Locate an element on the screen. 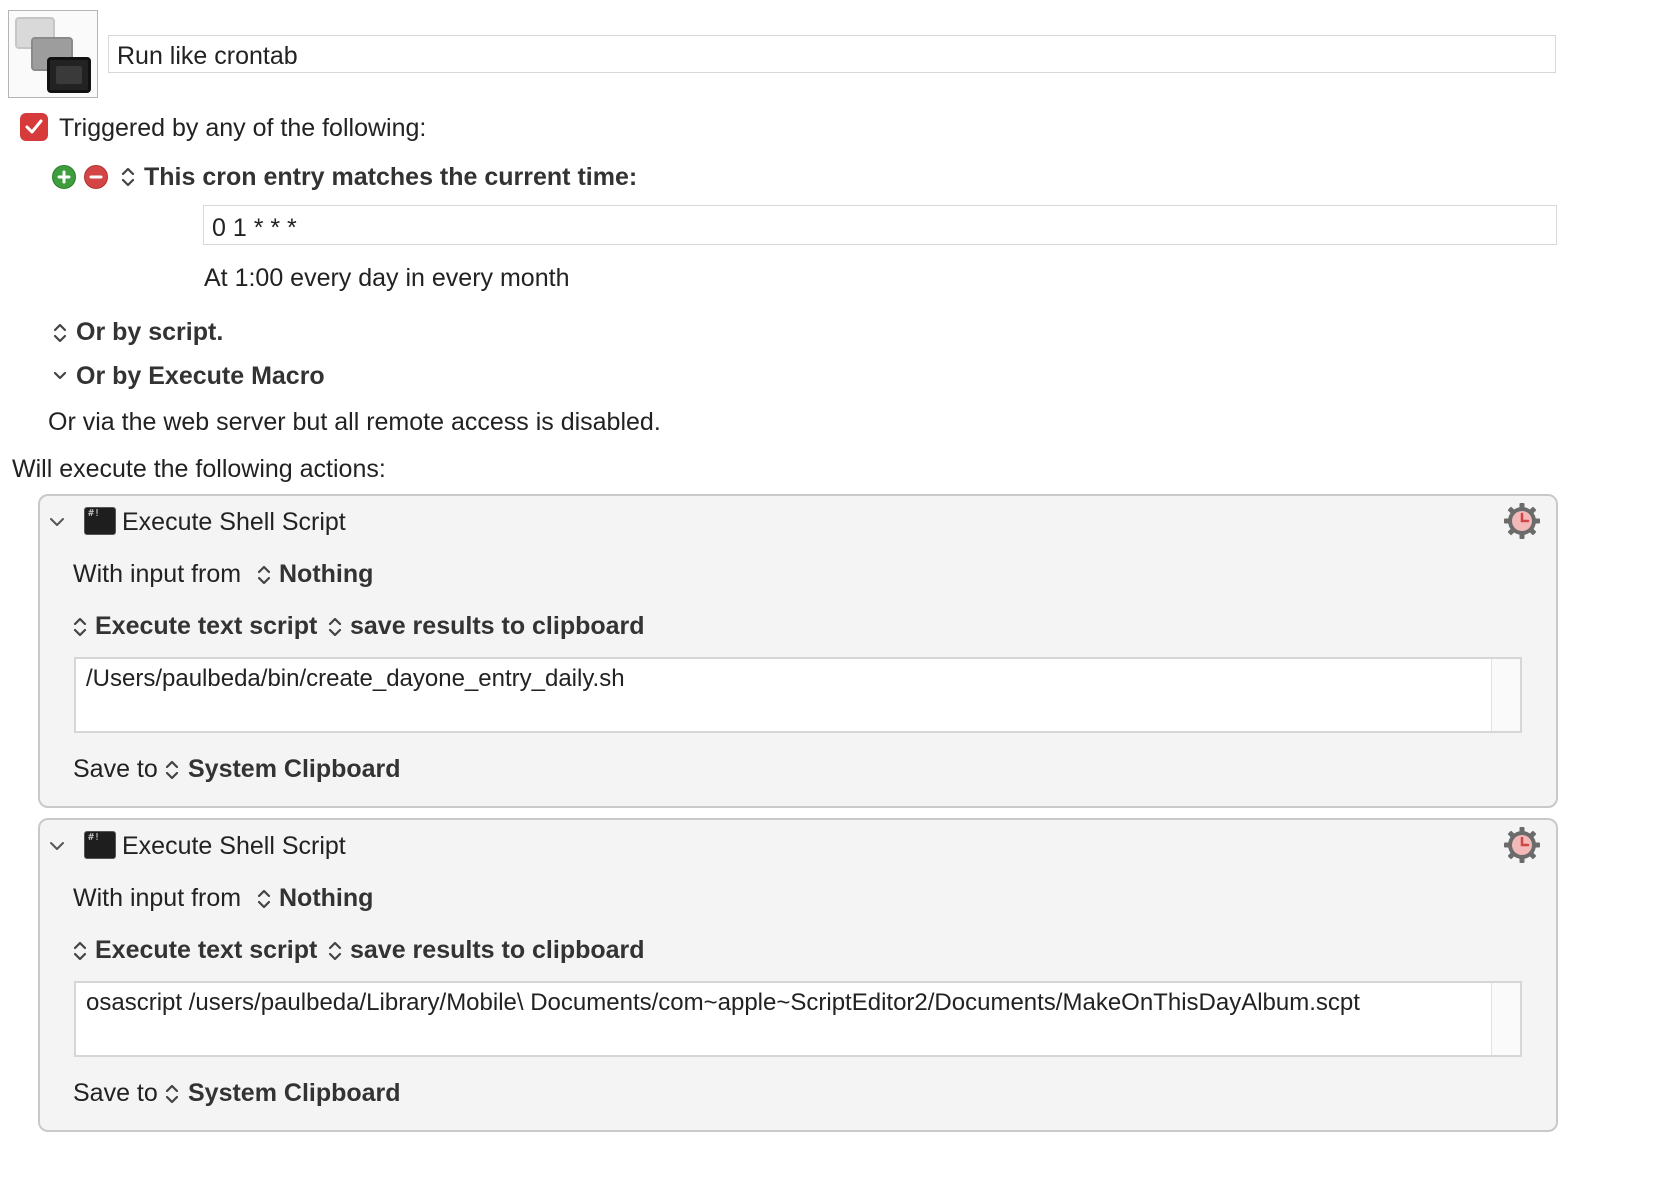 The height and width of the screenshot is (1204, 1658). triggered-checkbox is located at coordinates (34, 127).